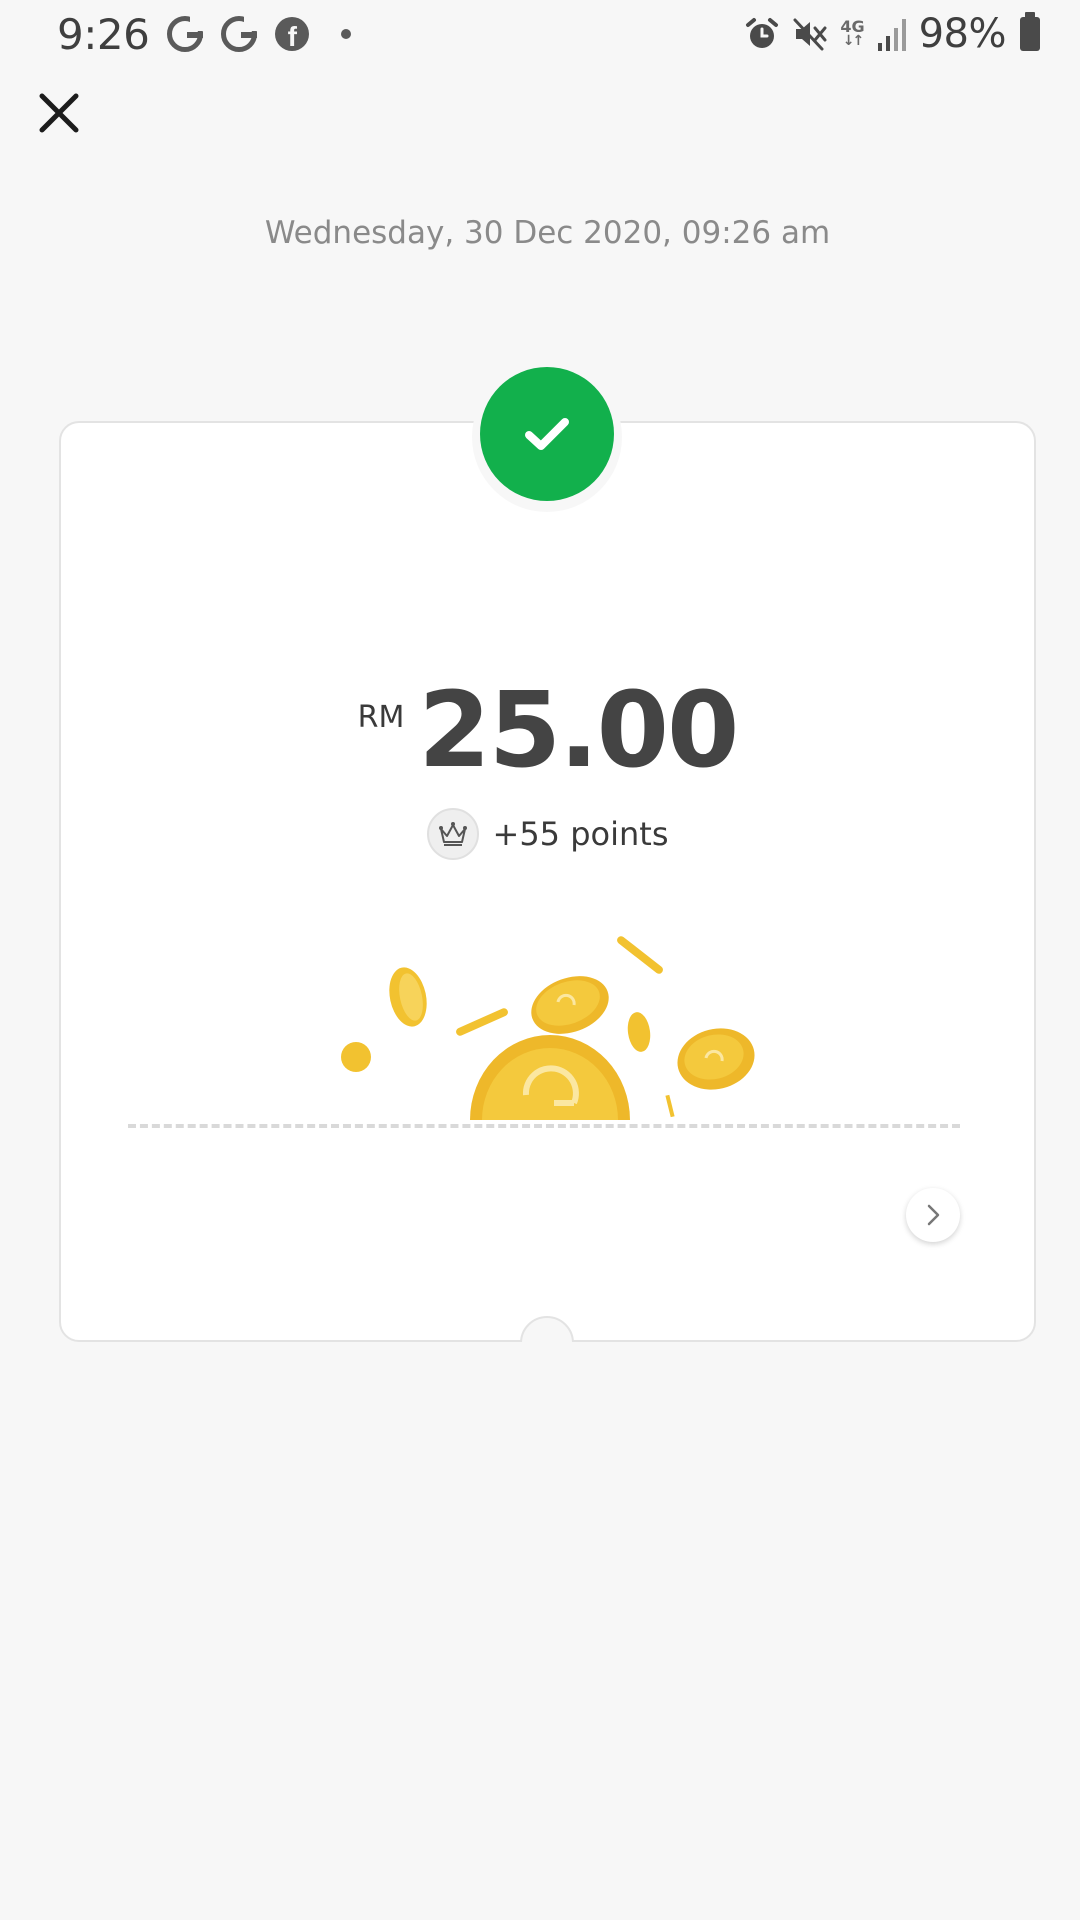 This screenshot has width=1080, height=1920. I want to click on status-right: 4G ↓↑ 98%, so click(892, 34).